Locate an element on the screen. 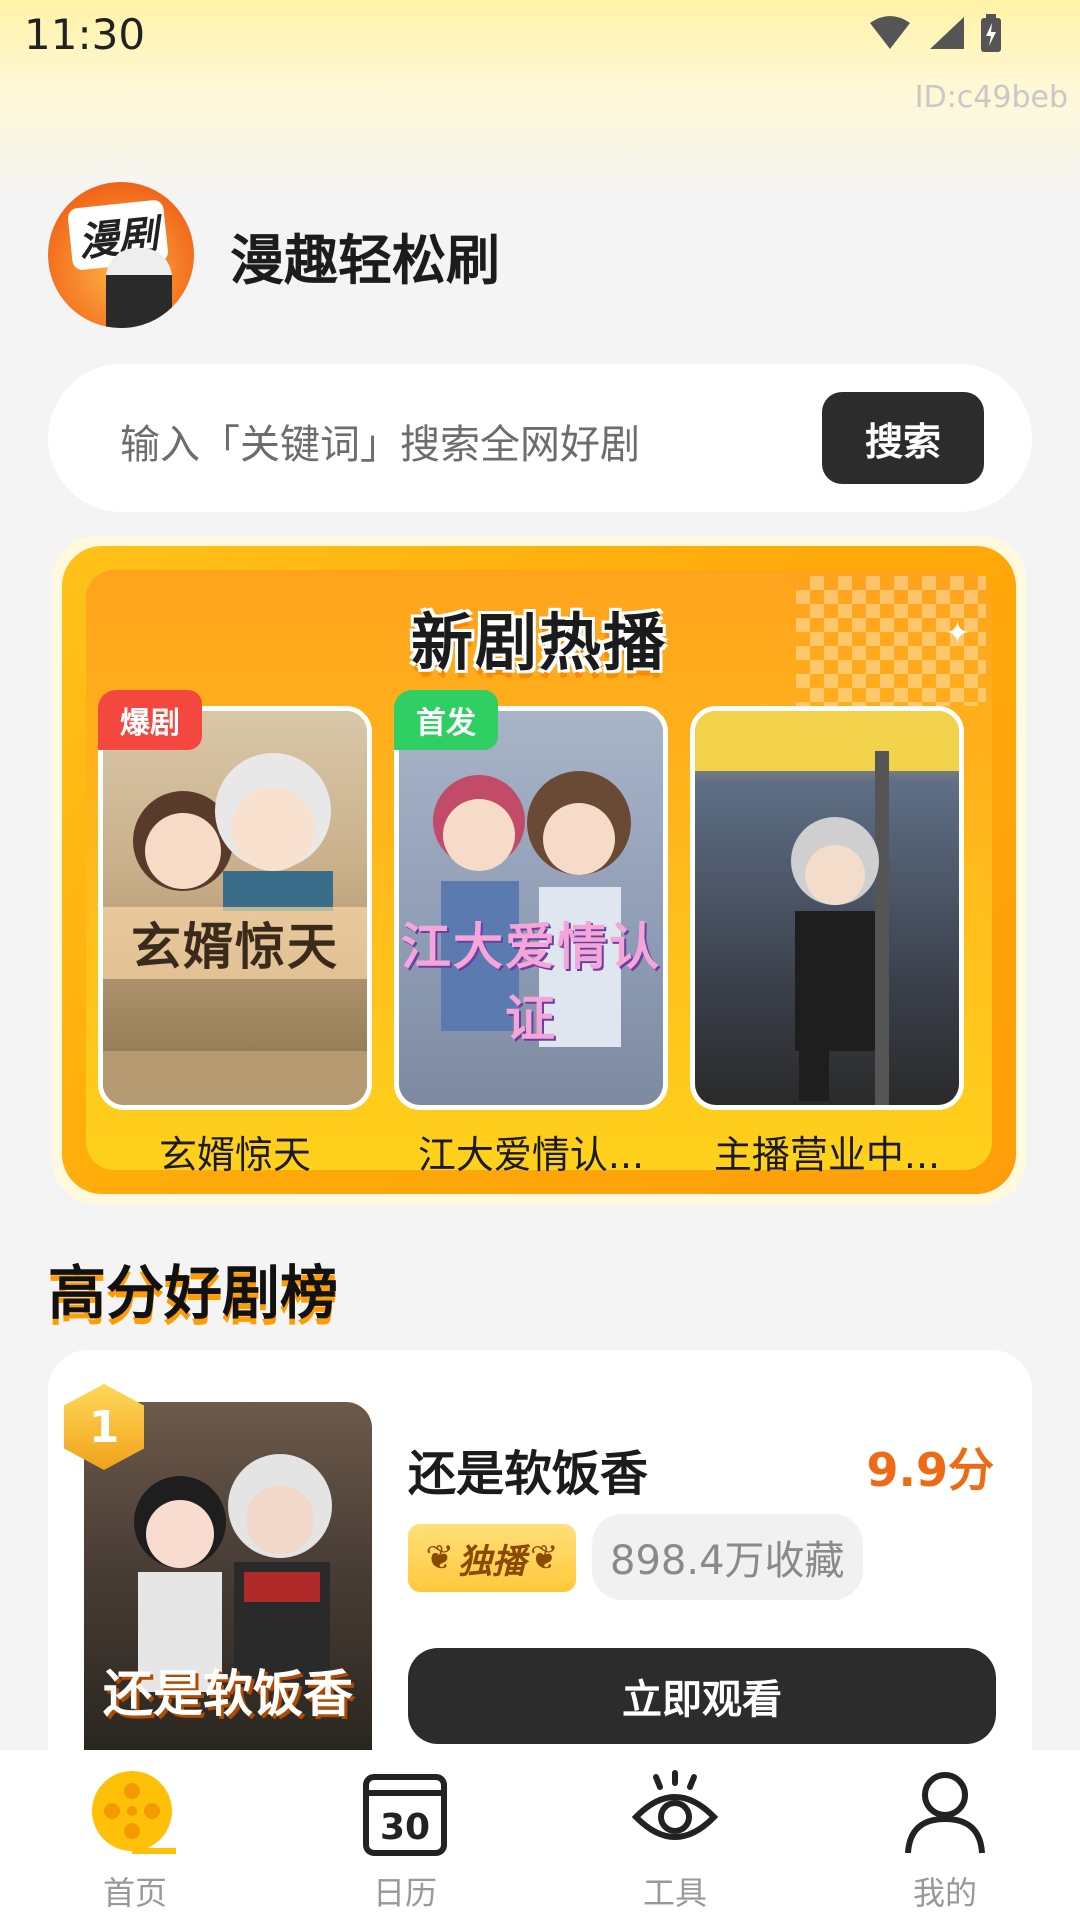 This screenshot has height=1920, width=1080. hot-badge: 爆剧 is located at coordinates (150, 720).